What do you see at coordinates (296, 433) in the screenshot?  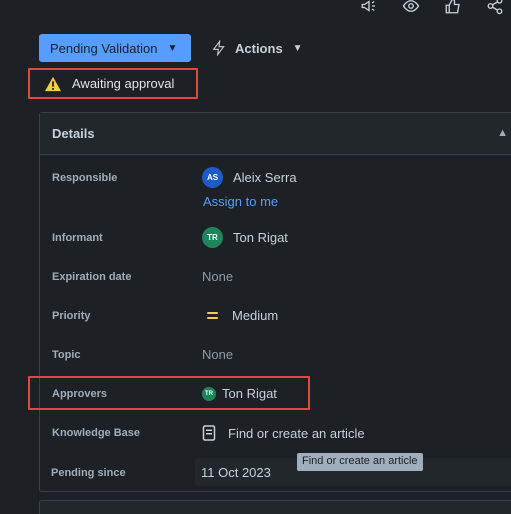 I see `knowledge-base-text: Find or create an article` at bounding box center [296, 433].